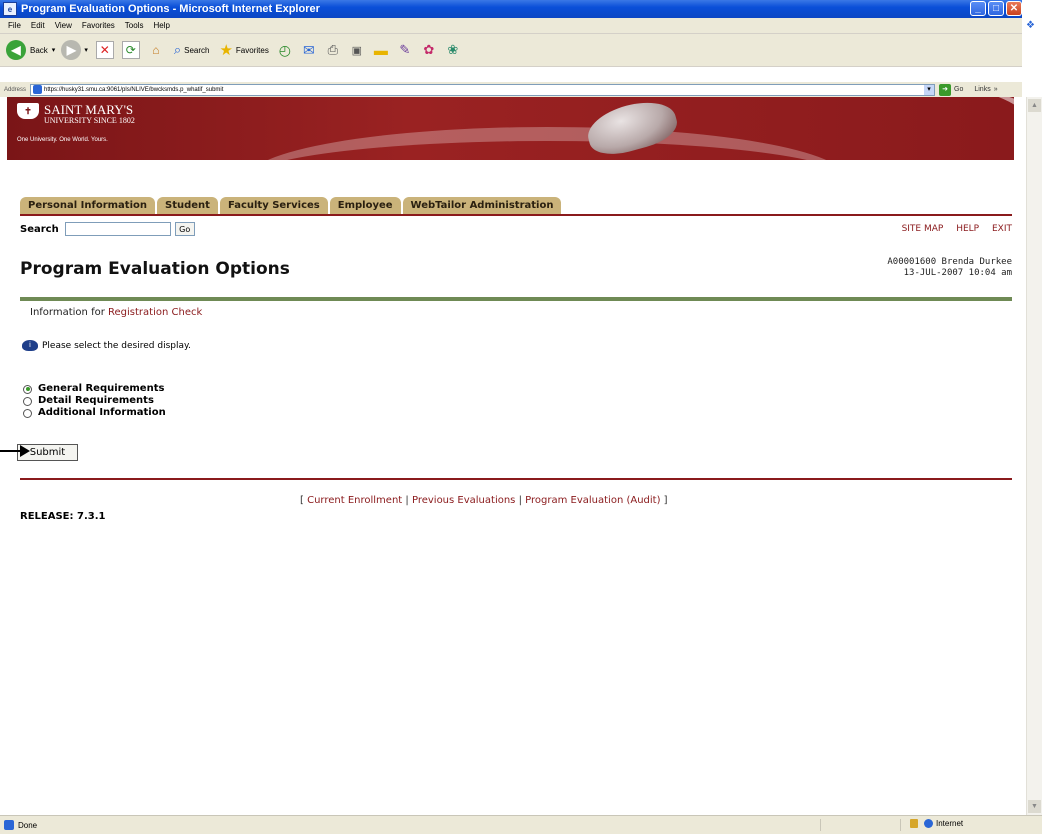 The width and height of the screenshot is (1042, 834). What do you see at coordinates (226, 50) in the screenshot?
I see `favorites-star-icon: ★` at bounding box center [226, 50].